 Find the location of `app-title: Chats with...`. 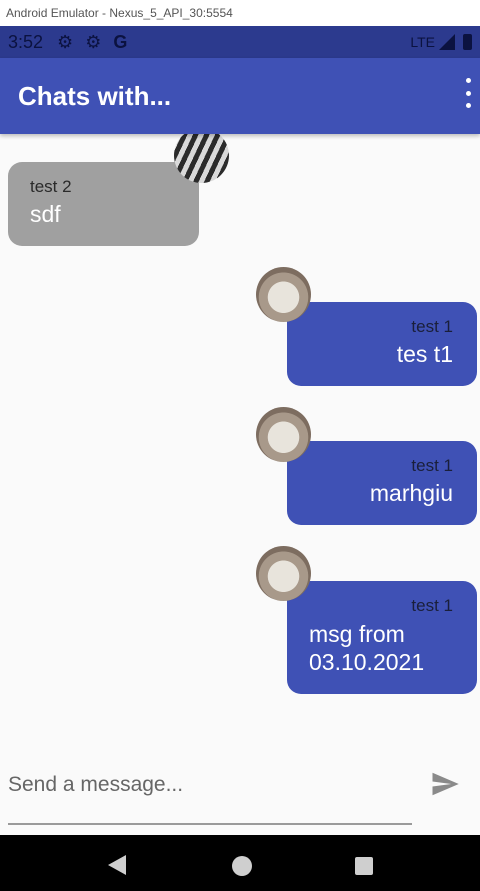

app-title: Chats with... is located at coordinates (95, 95).